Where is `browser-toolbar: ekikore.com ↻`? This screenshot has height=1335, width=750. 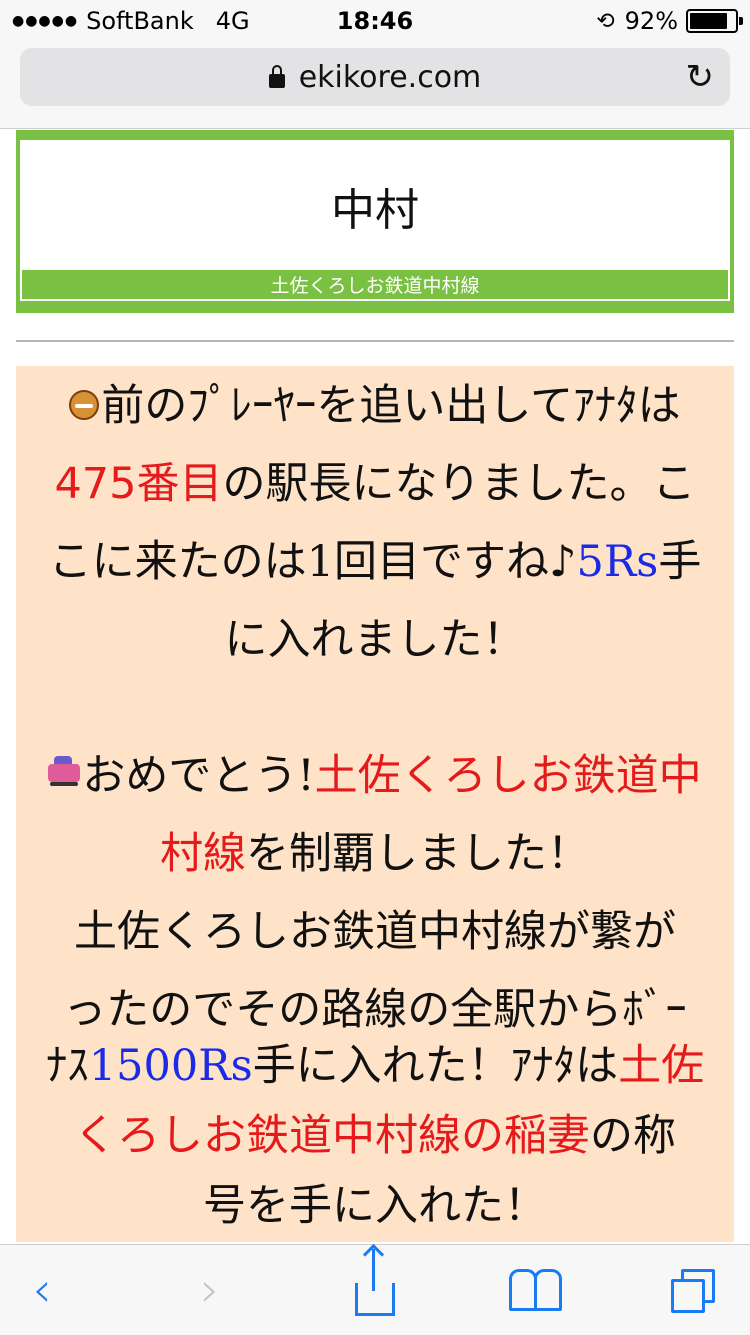 browser-toolbar: ekikore.com ↻ is located at coordinates (375, 84).